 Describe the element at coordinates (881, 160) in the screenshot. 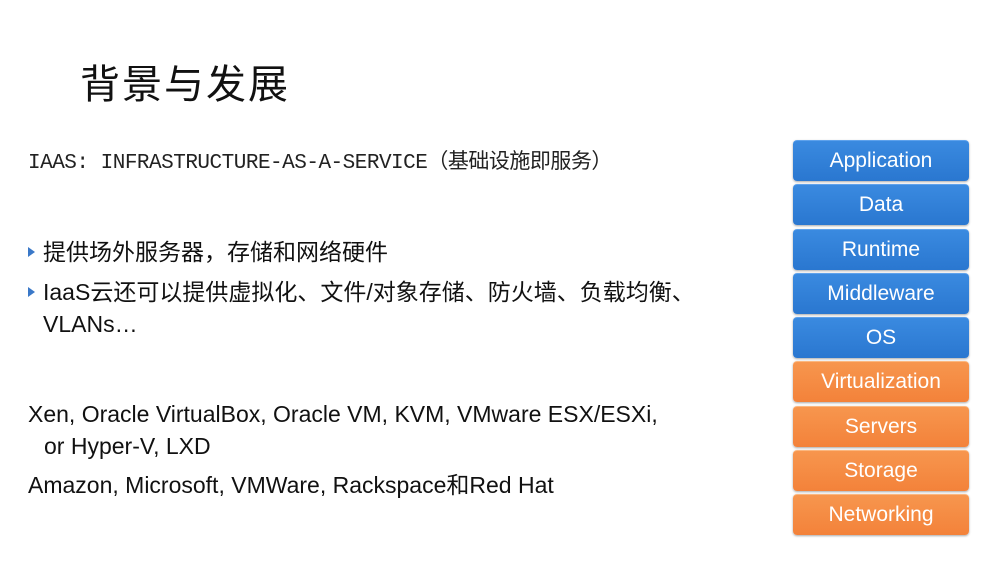

I see `stack-layer-application: Application` at that location.